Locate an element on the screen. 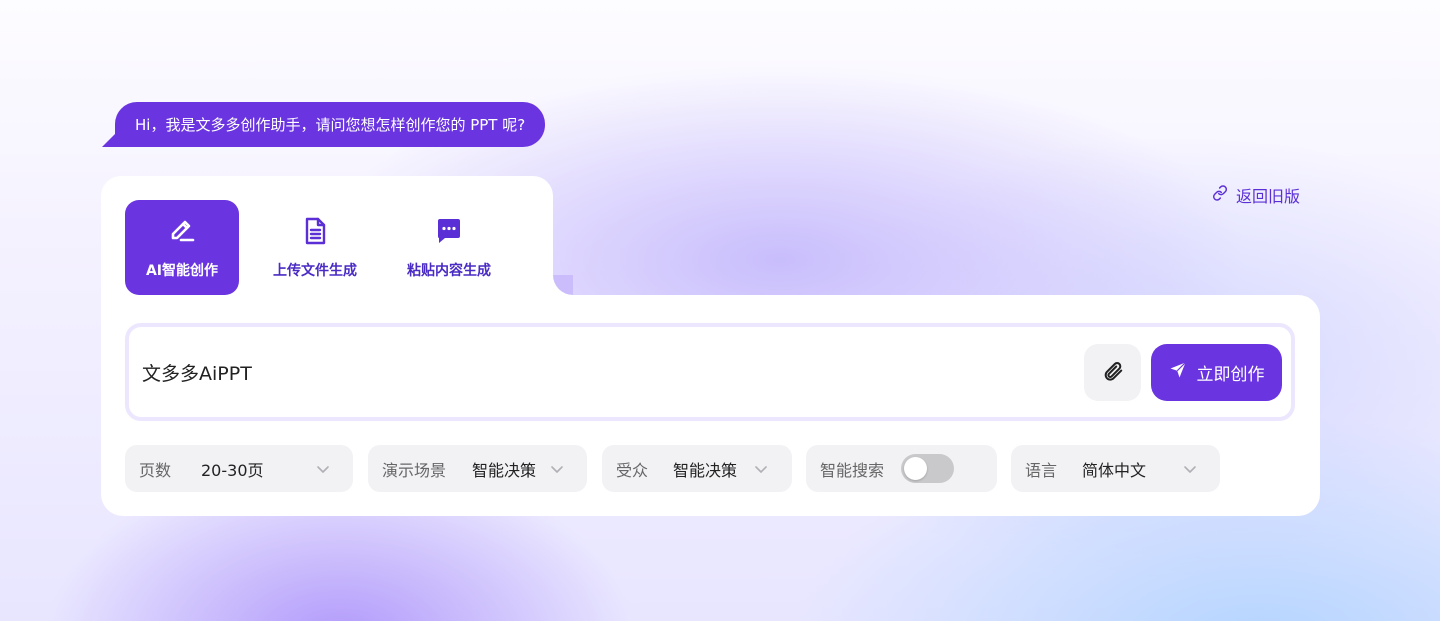  smart-search-toggle is located at coordinates (927, 468).